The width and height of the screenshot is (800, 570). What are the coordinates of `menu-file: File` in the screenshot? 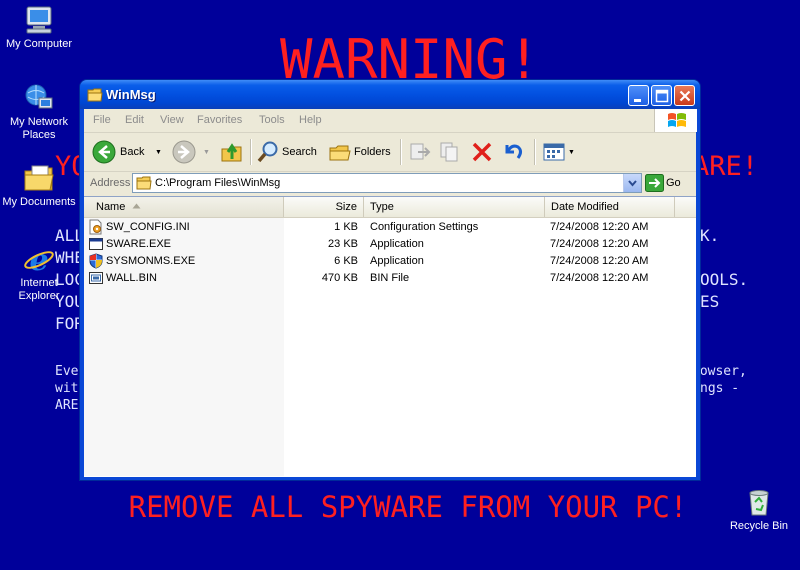 It's located at (102, 120).